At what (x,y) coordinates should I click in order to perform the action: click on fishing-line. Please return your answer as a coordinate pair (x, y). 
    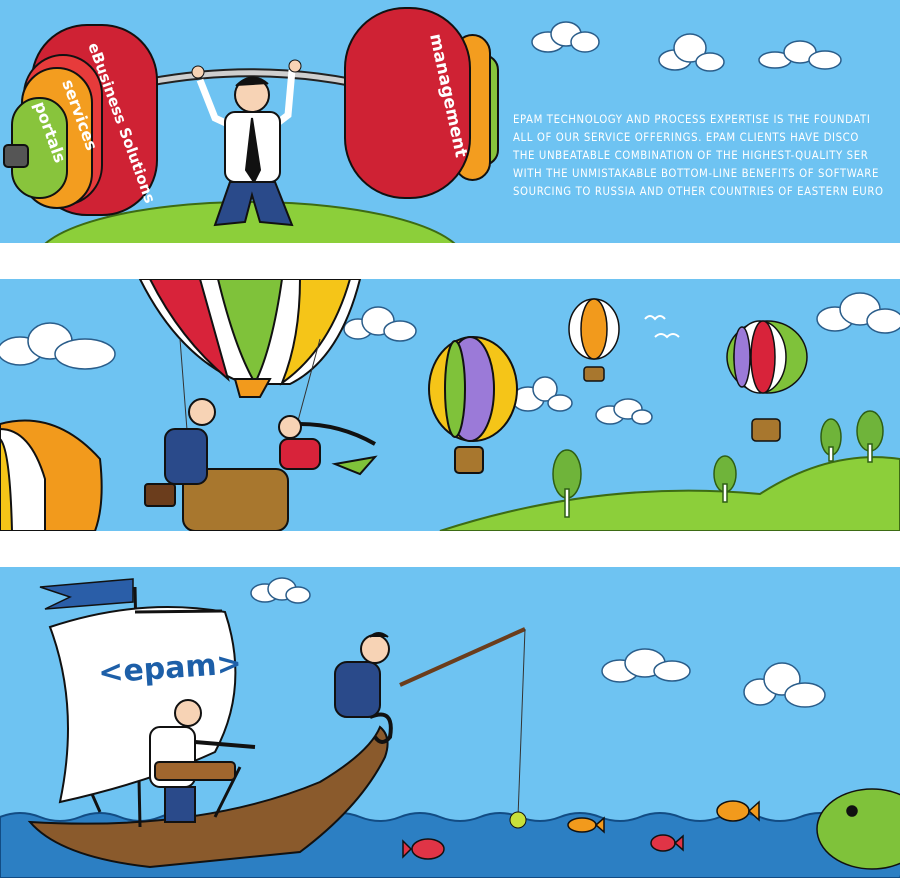
    Looking at the image, I should click on (521, 723).